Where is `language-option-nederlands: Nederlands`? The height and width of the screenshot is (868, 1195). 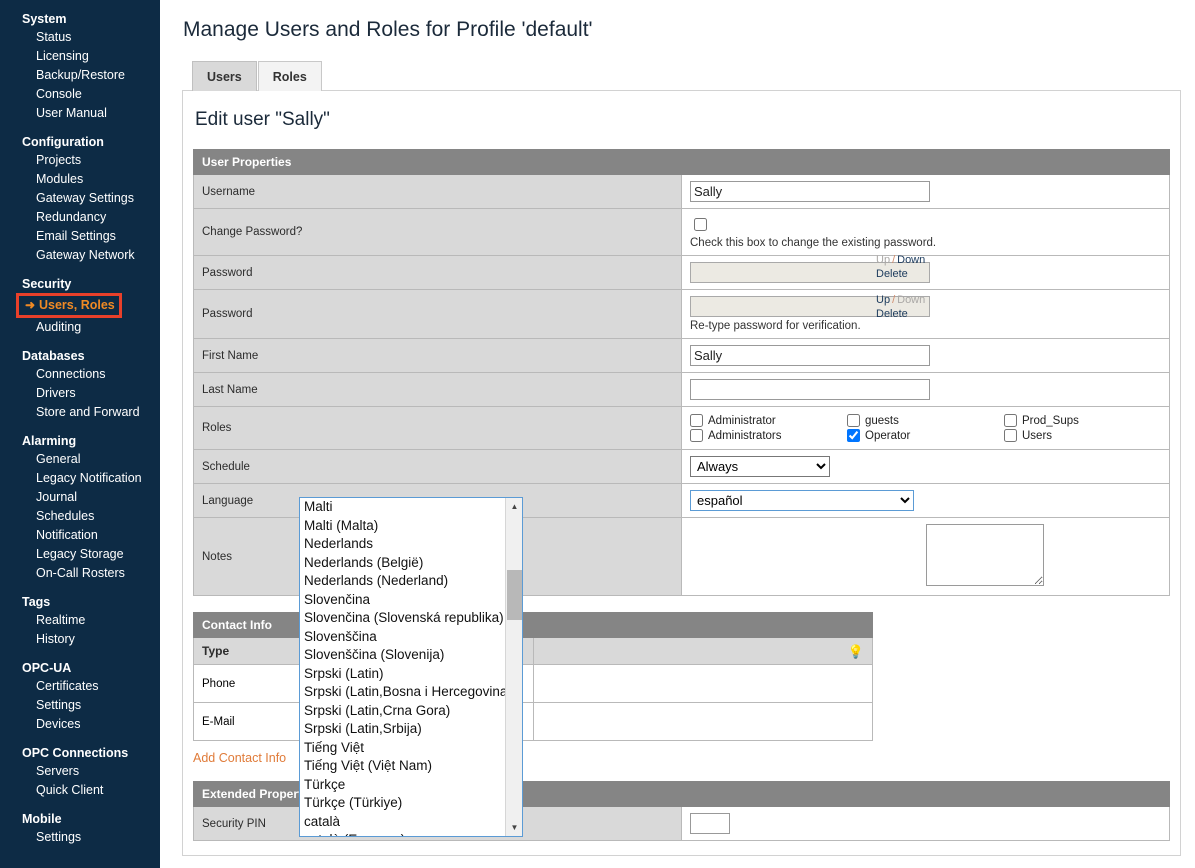
language-option-nederlands: Nederlands is located at coordinates (402, 544).